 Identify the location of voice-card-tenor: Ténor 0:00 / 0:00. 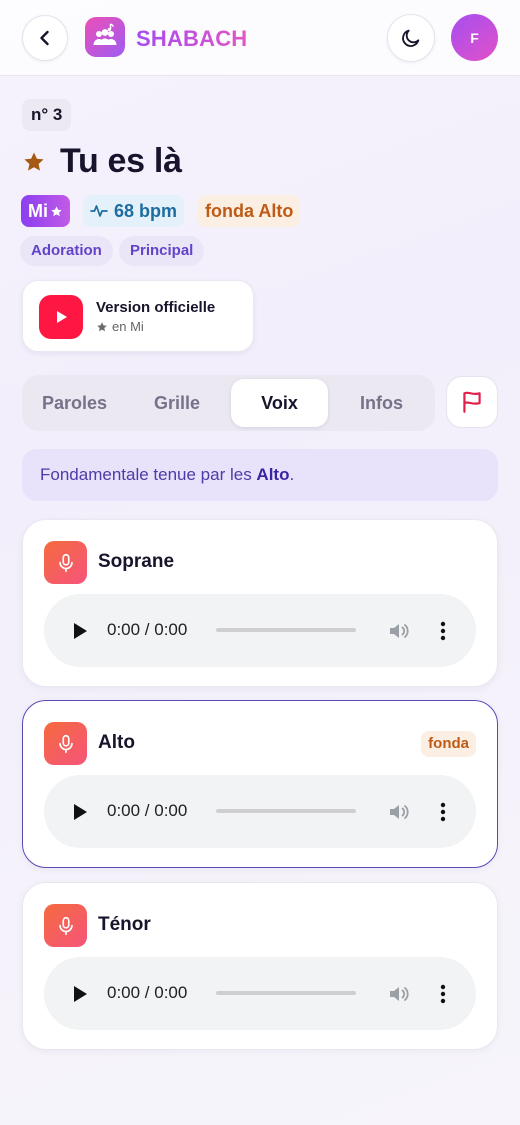
(260, 966).